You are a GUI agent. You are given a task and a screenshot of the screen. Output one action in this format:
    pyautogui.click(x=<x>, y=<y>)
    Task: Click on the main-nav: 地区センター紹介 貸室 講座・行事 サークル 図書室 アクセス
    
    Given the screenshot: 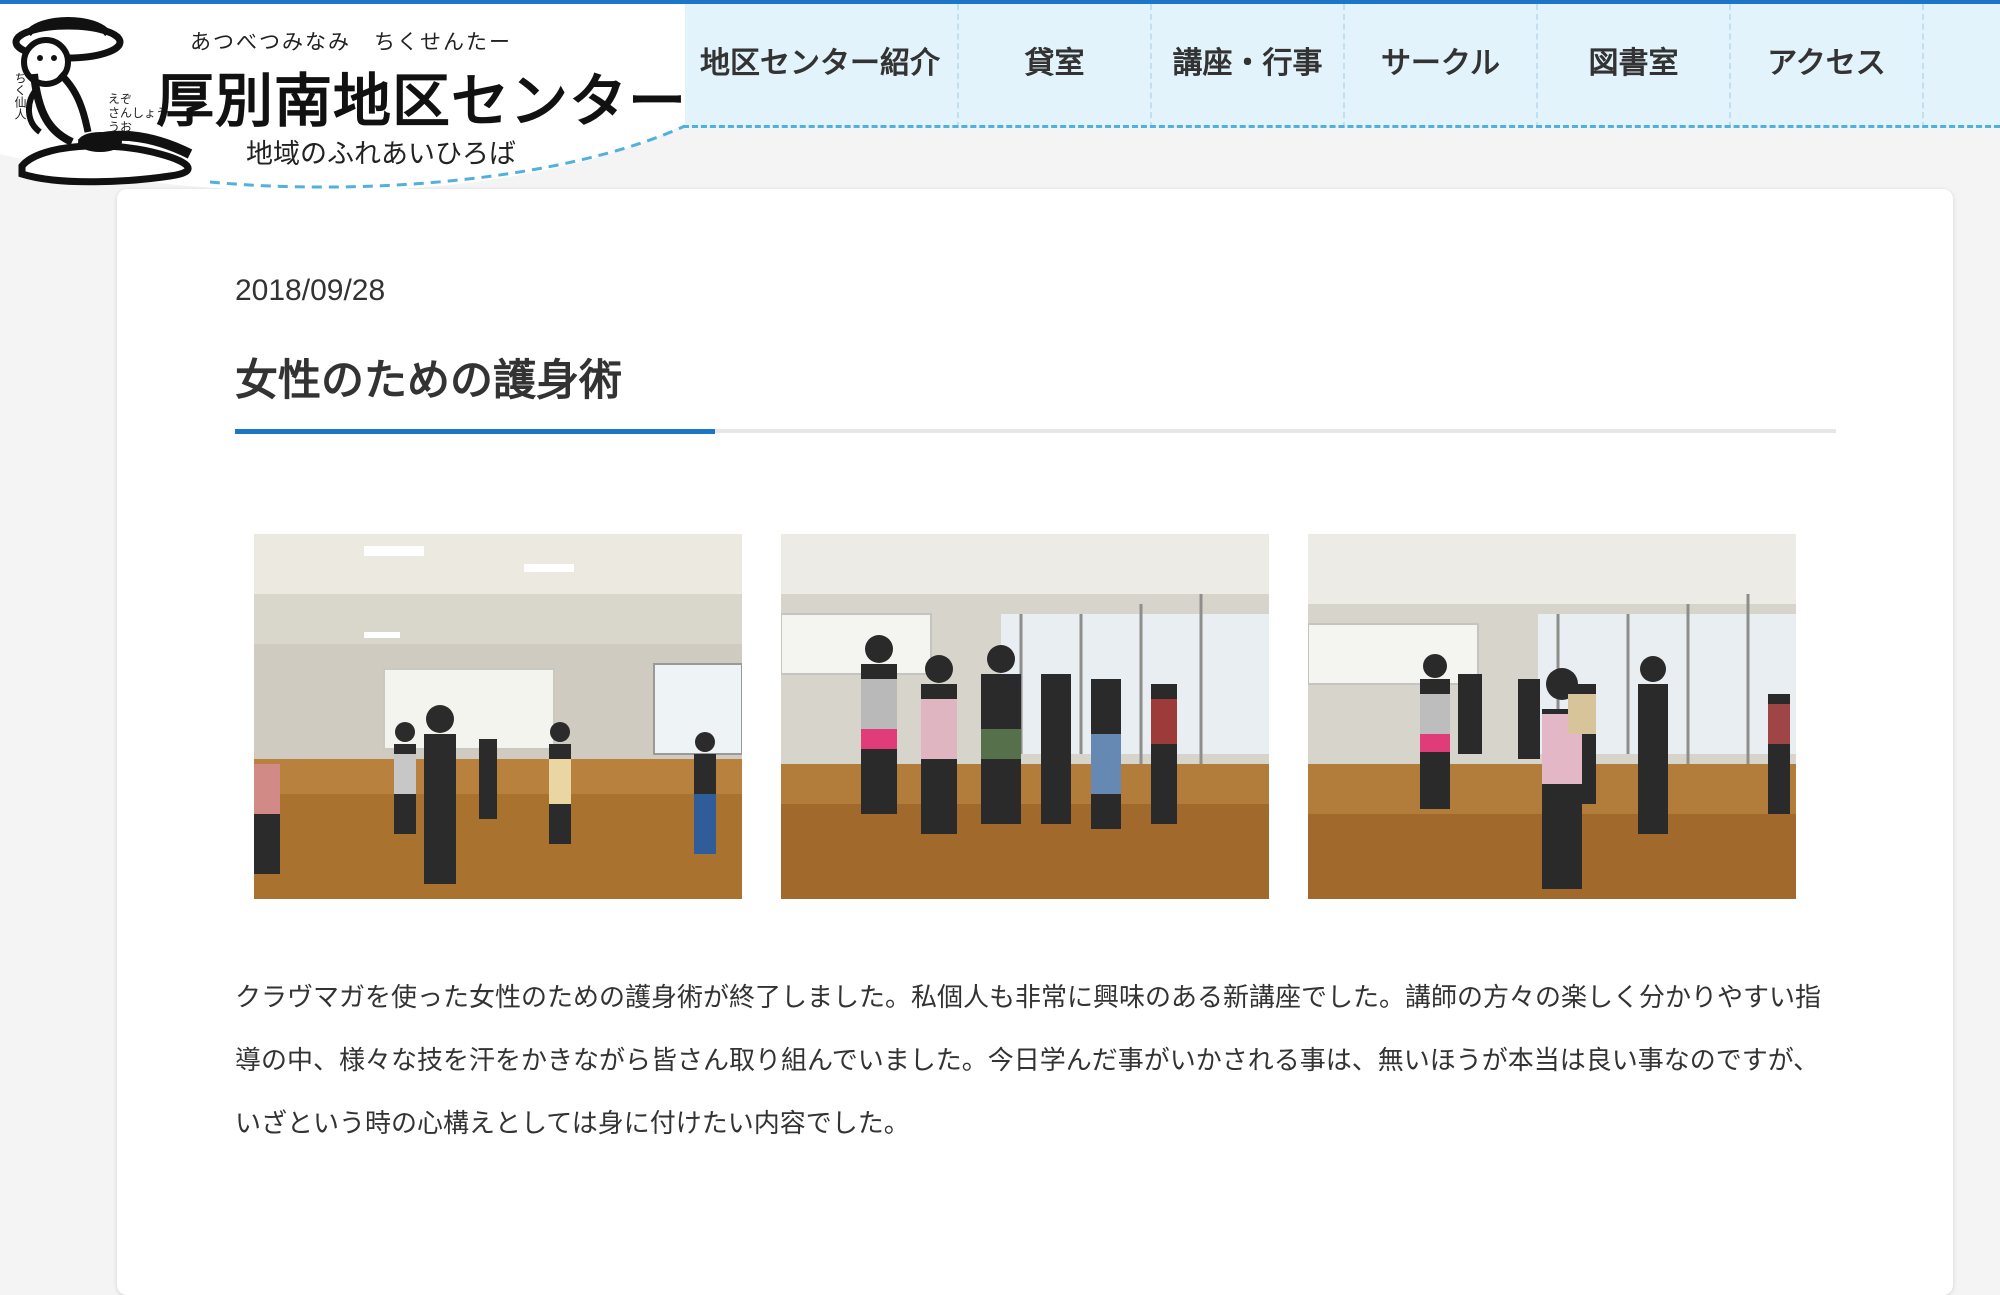 What is the action you would take?
    pyautogui.click(x=1341, y=66)
    